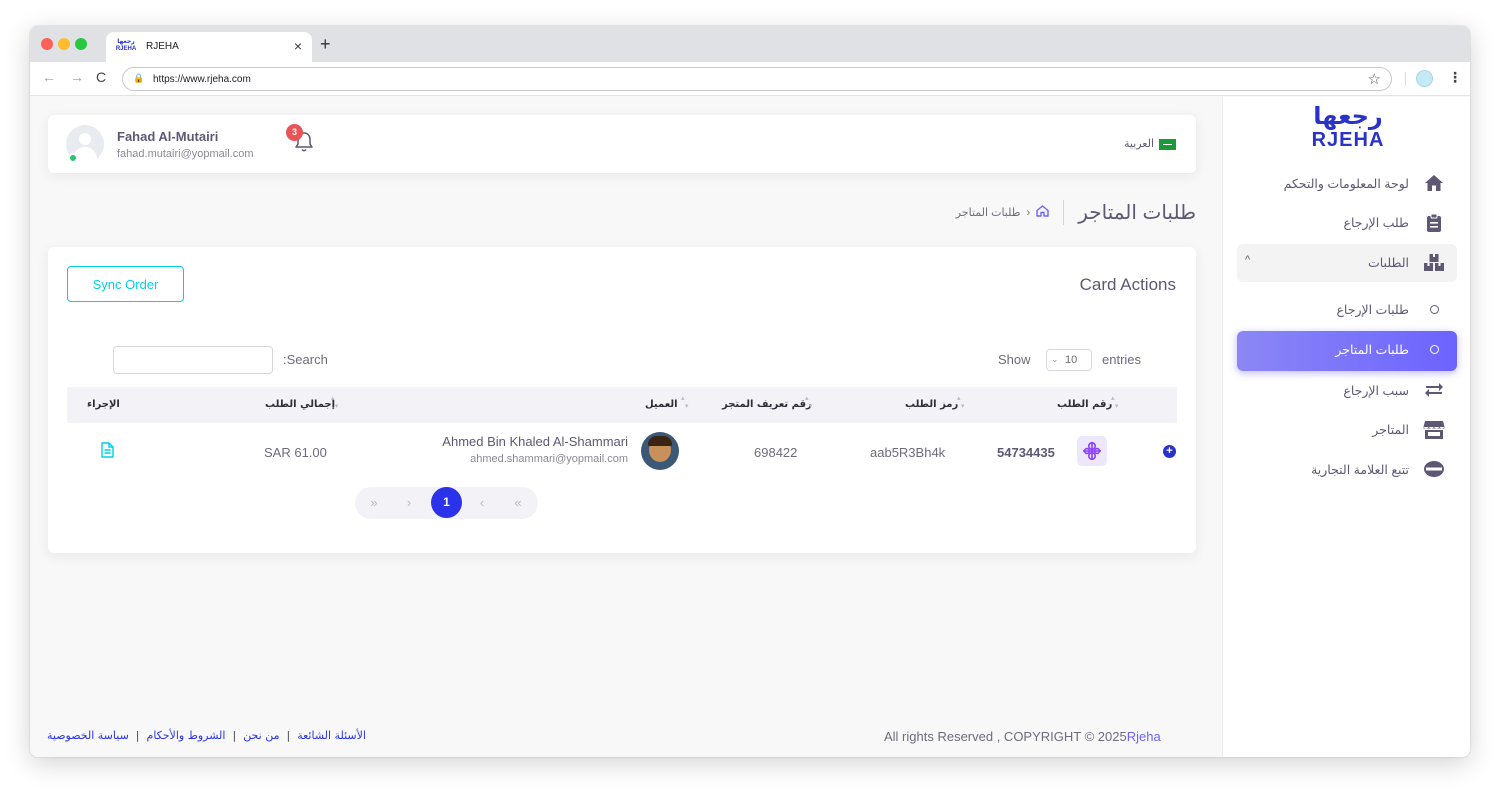 The width and height of the screenshot is (1500, 791). I want to click on brand-logo-english: RJEHA, so click(1348, 140).